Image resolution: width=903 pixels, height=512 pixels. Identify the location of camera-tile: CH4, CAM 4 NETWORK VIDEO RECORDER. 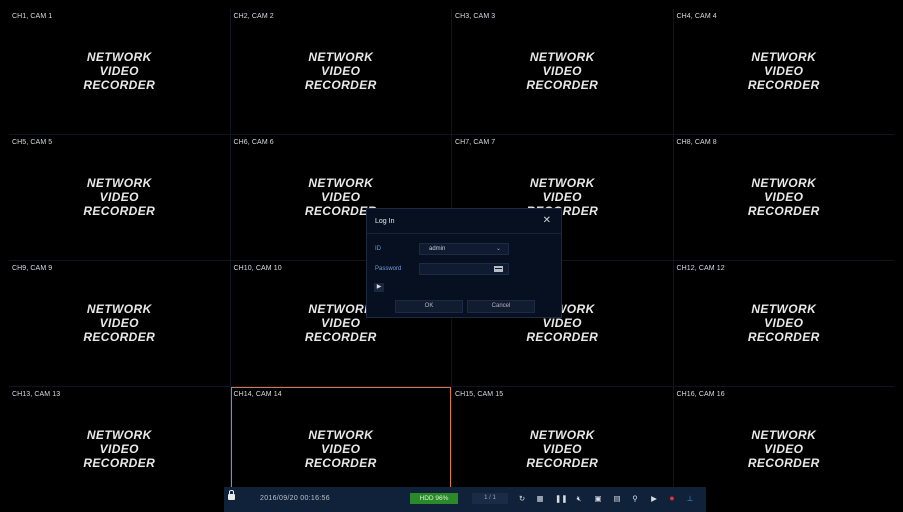
(784, 71).